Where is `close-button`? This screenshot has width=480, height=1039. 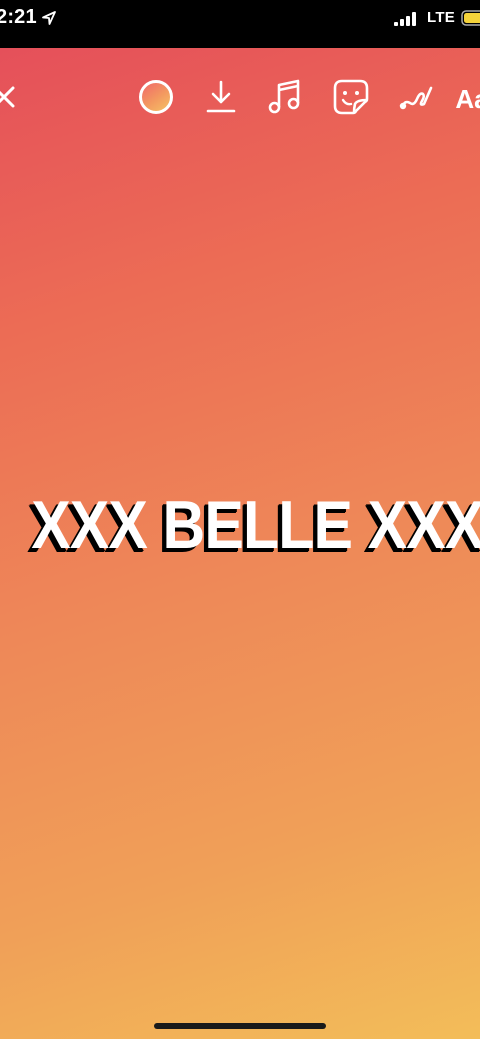
close-button is located at coordinates (12, 97).